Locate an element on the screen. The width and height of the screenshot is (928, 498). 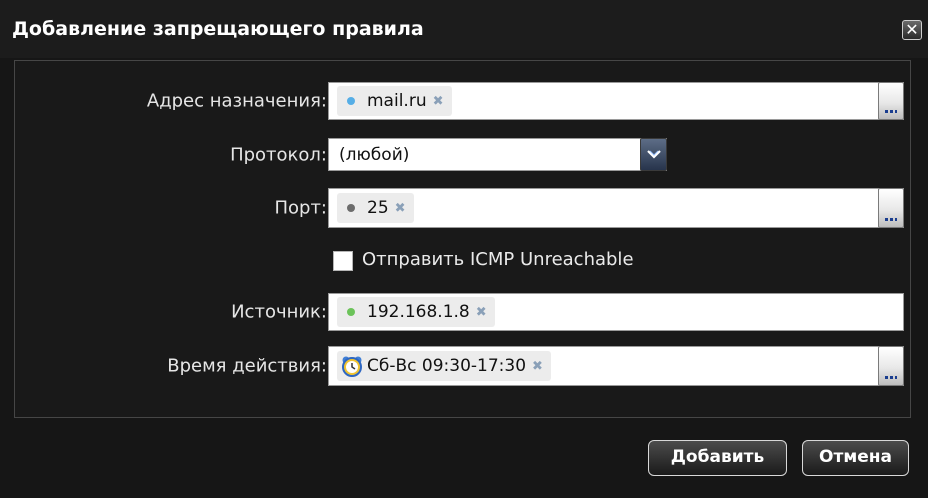
schedule-field: Сб-Вс 09:30-17:30 ✖ is located at coordinates (616, 366).